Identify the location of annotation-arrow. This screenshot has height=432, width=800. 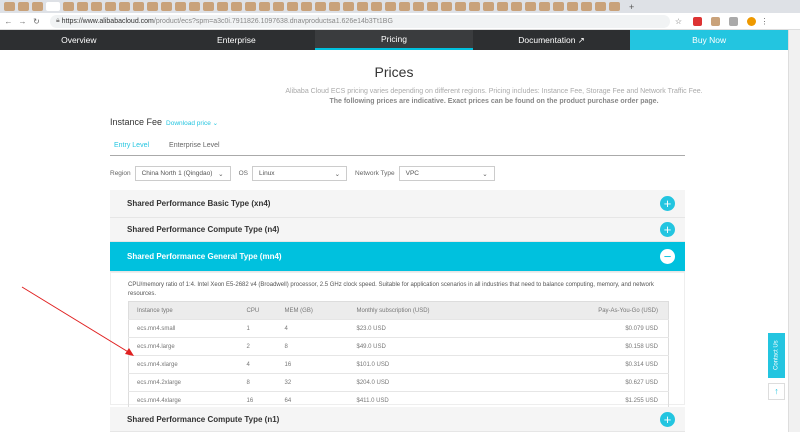
(77, 321).